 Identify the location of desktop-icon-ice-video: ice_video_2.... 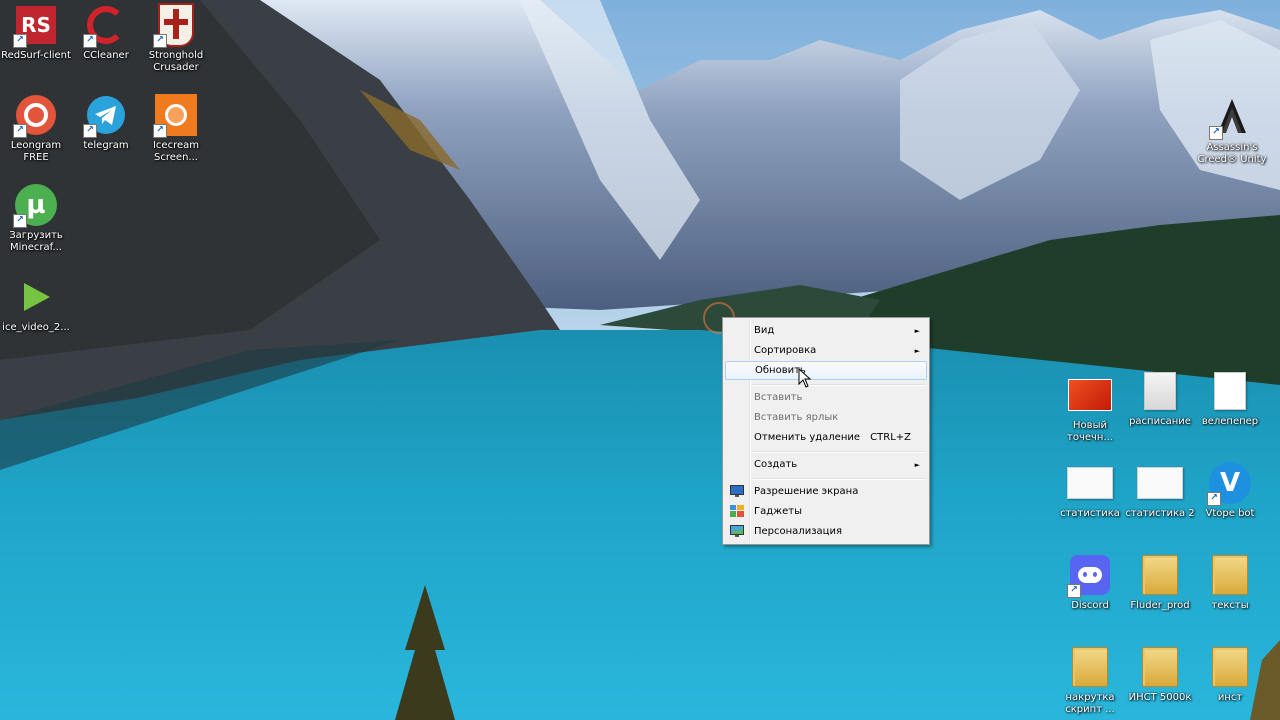
(36, 304).